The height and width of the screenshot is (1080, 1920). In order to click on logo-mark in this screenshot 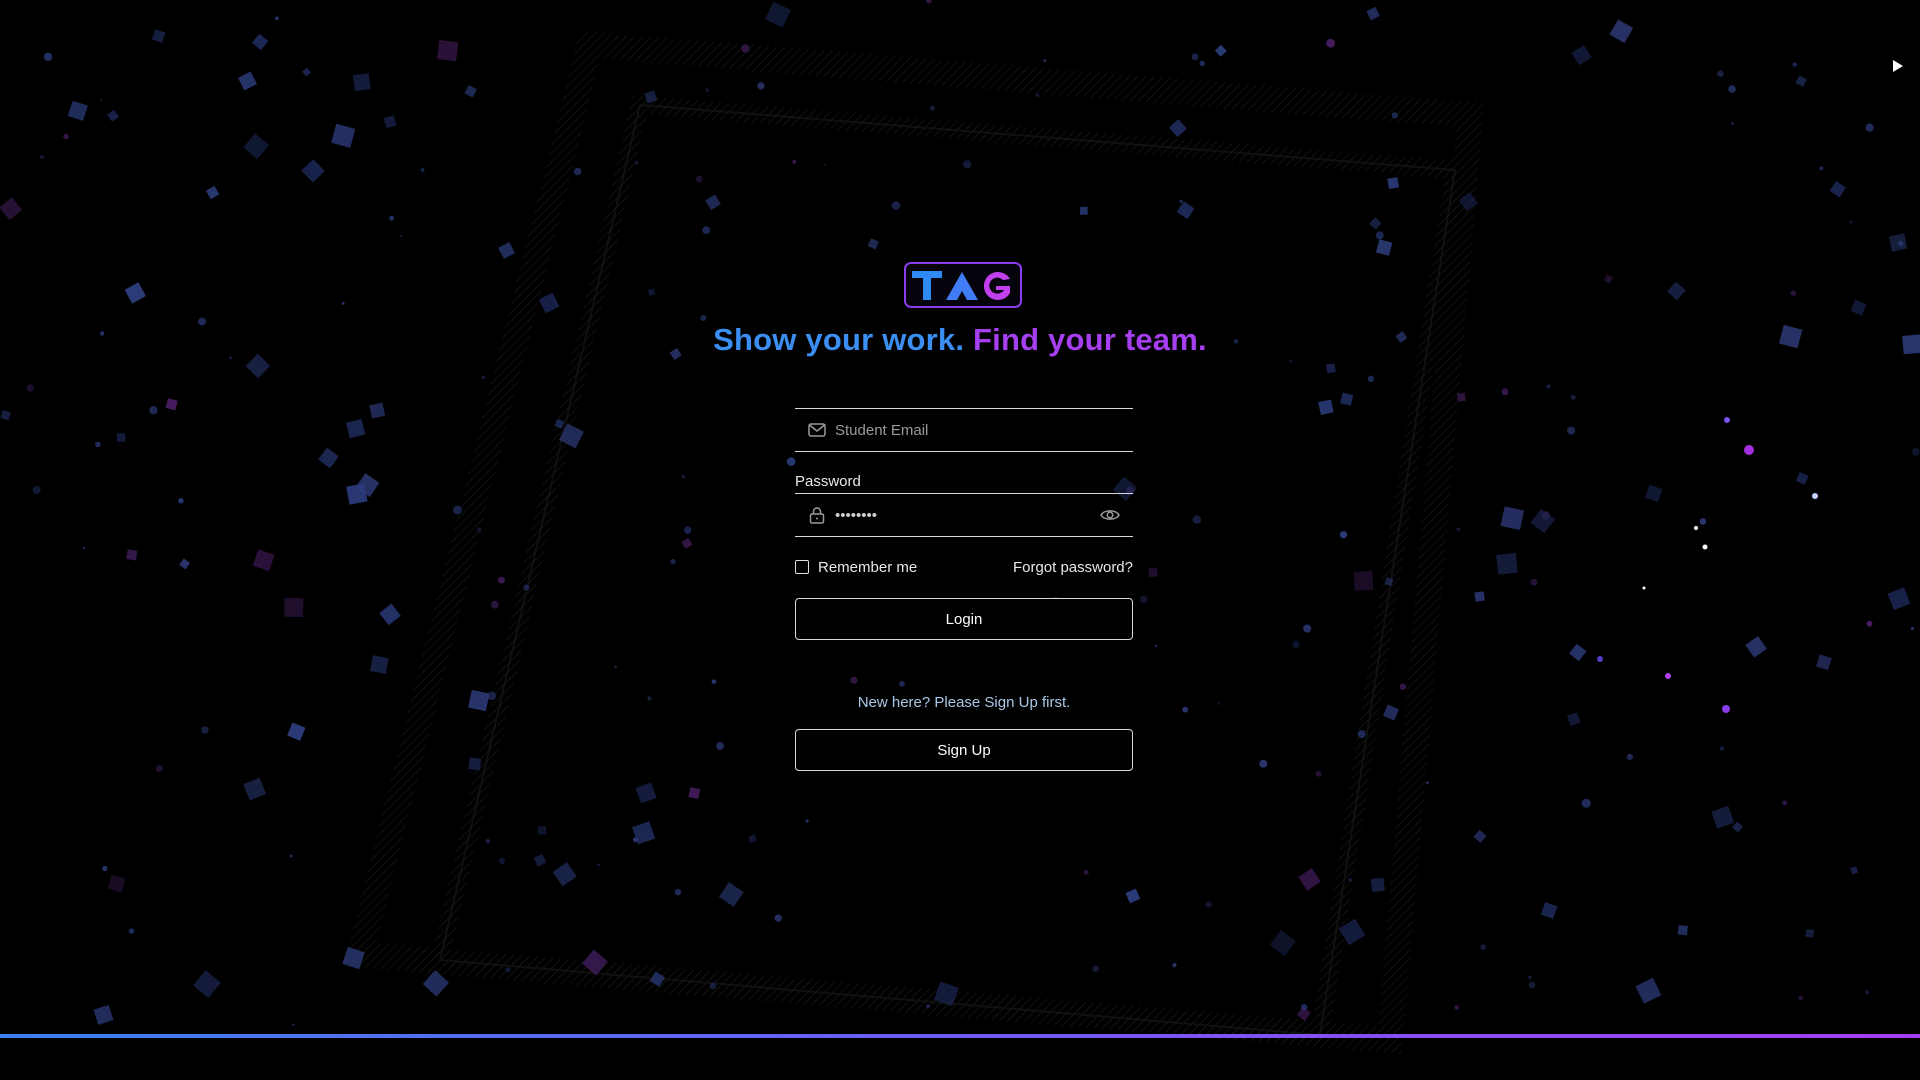, I will do `click(961, 285)`.